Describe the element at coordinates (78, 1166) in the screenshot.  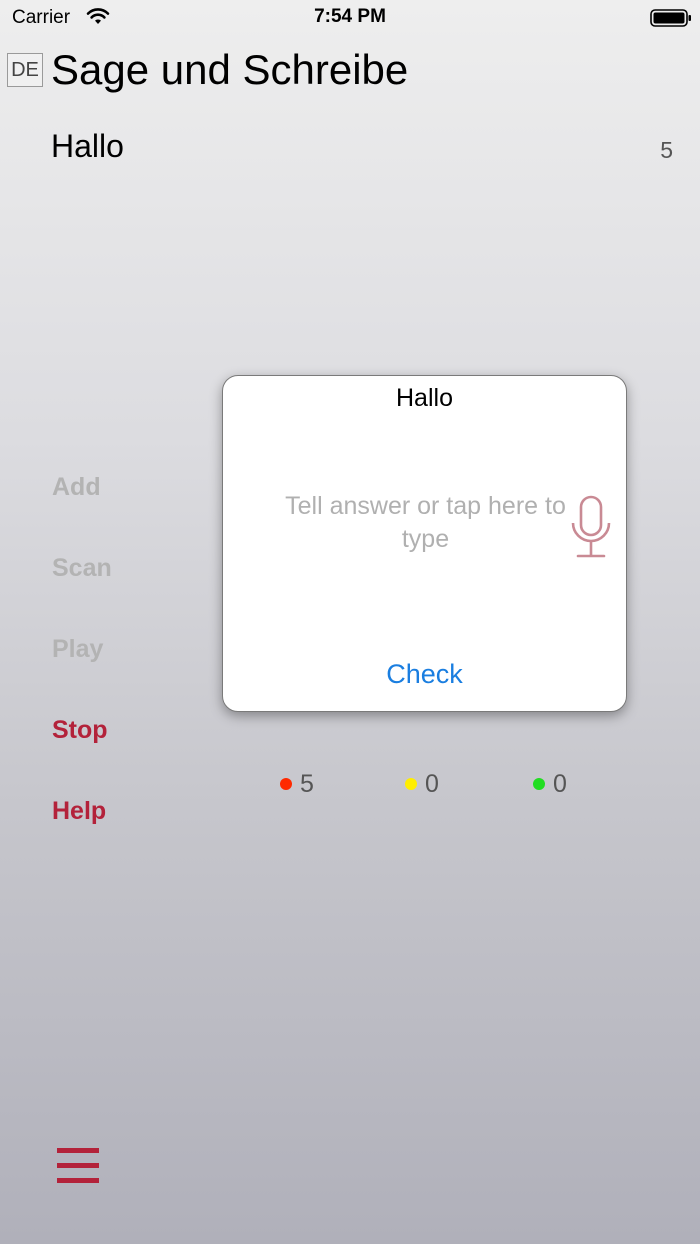
I see `hamburger-icon` at that location.